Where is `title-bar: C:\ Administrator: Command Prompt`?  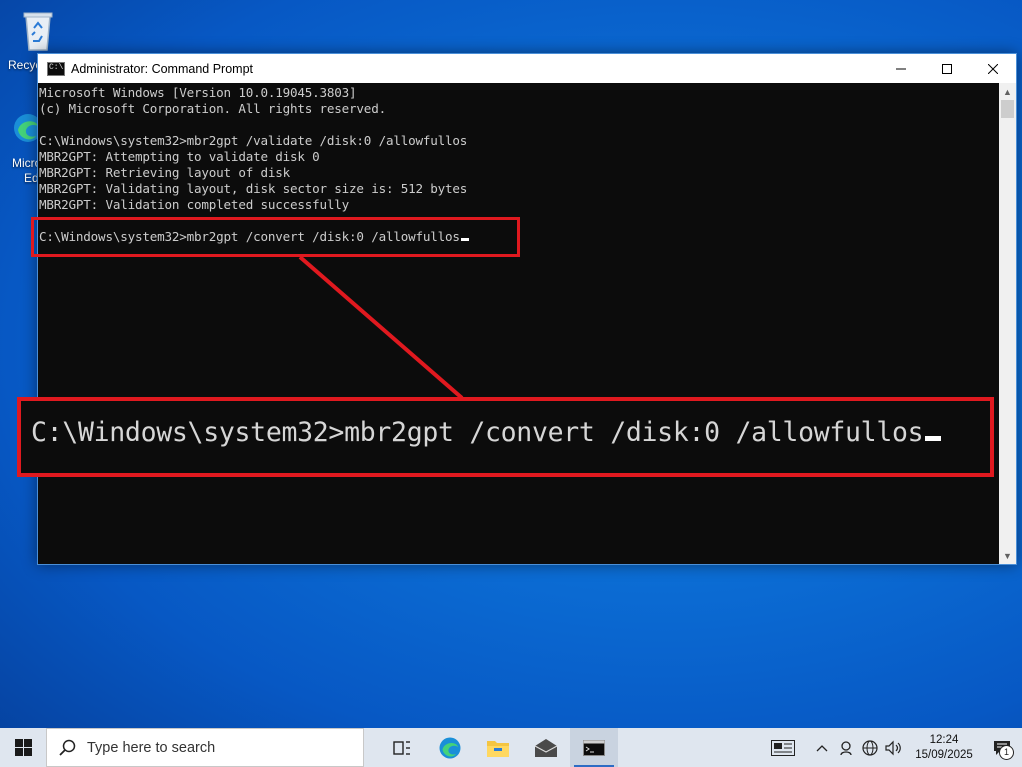 title-bar: C:\ Administrator: Command Prompt is located at coordinates (527, 68).